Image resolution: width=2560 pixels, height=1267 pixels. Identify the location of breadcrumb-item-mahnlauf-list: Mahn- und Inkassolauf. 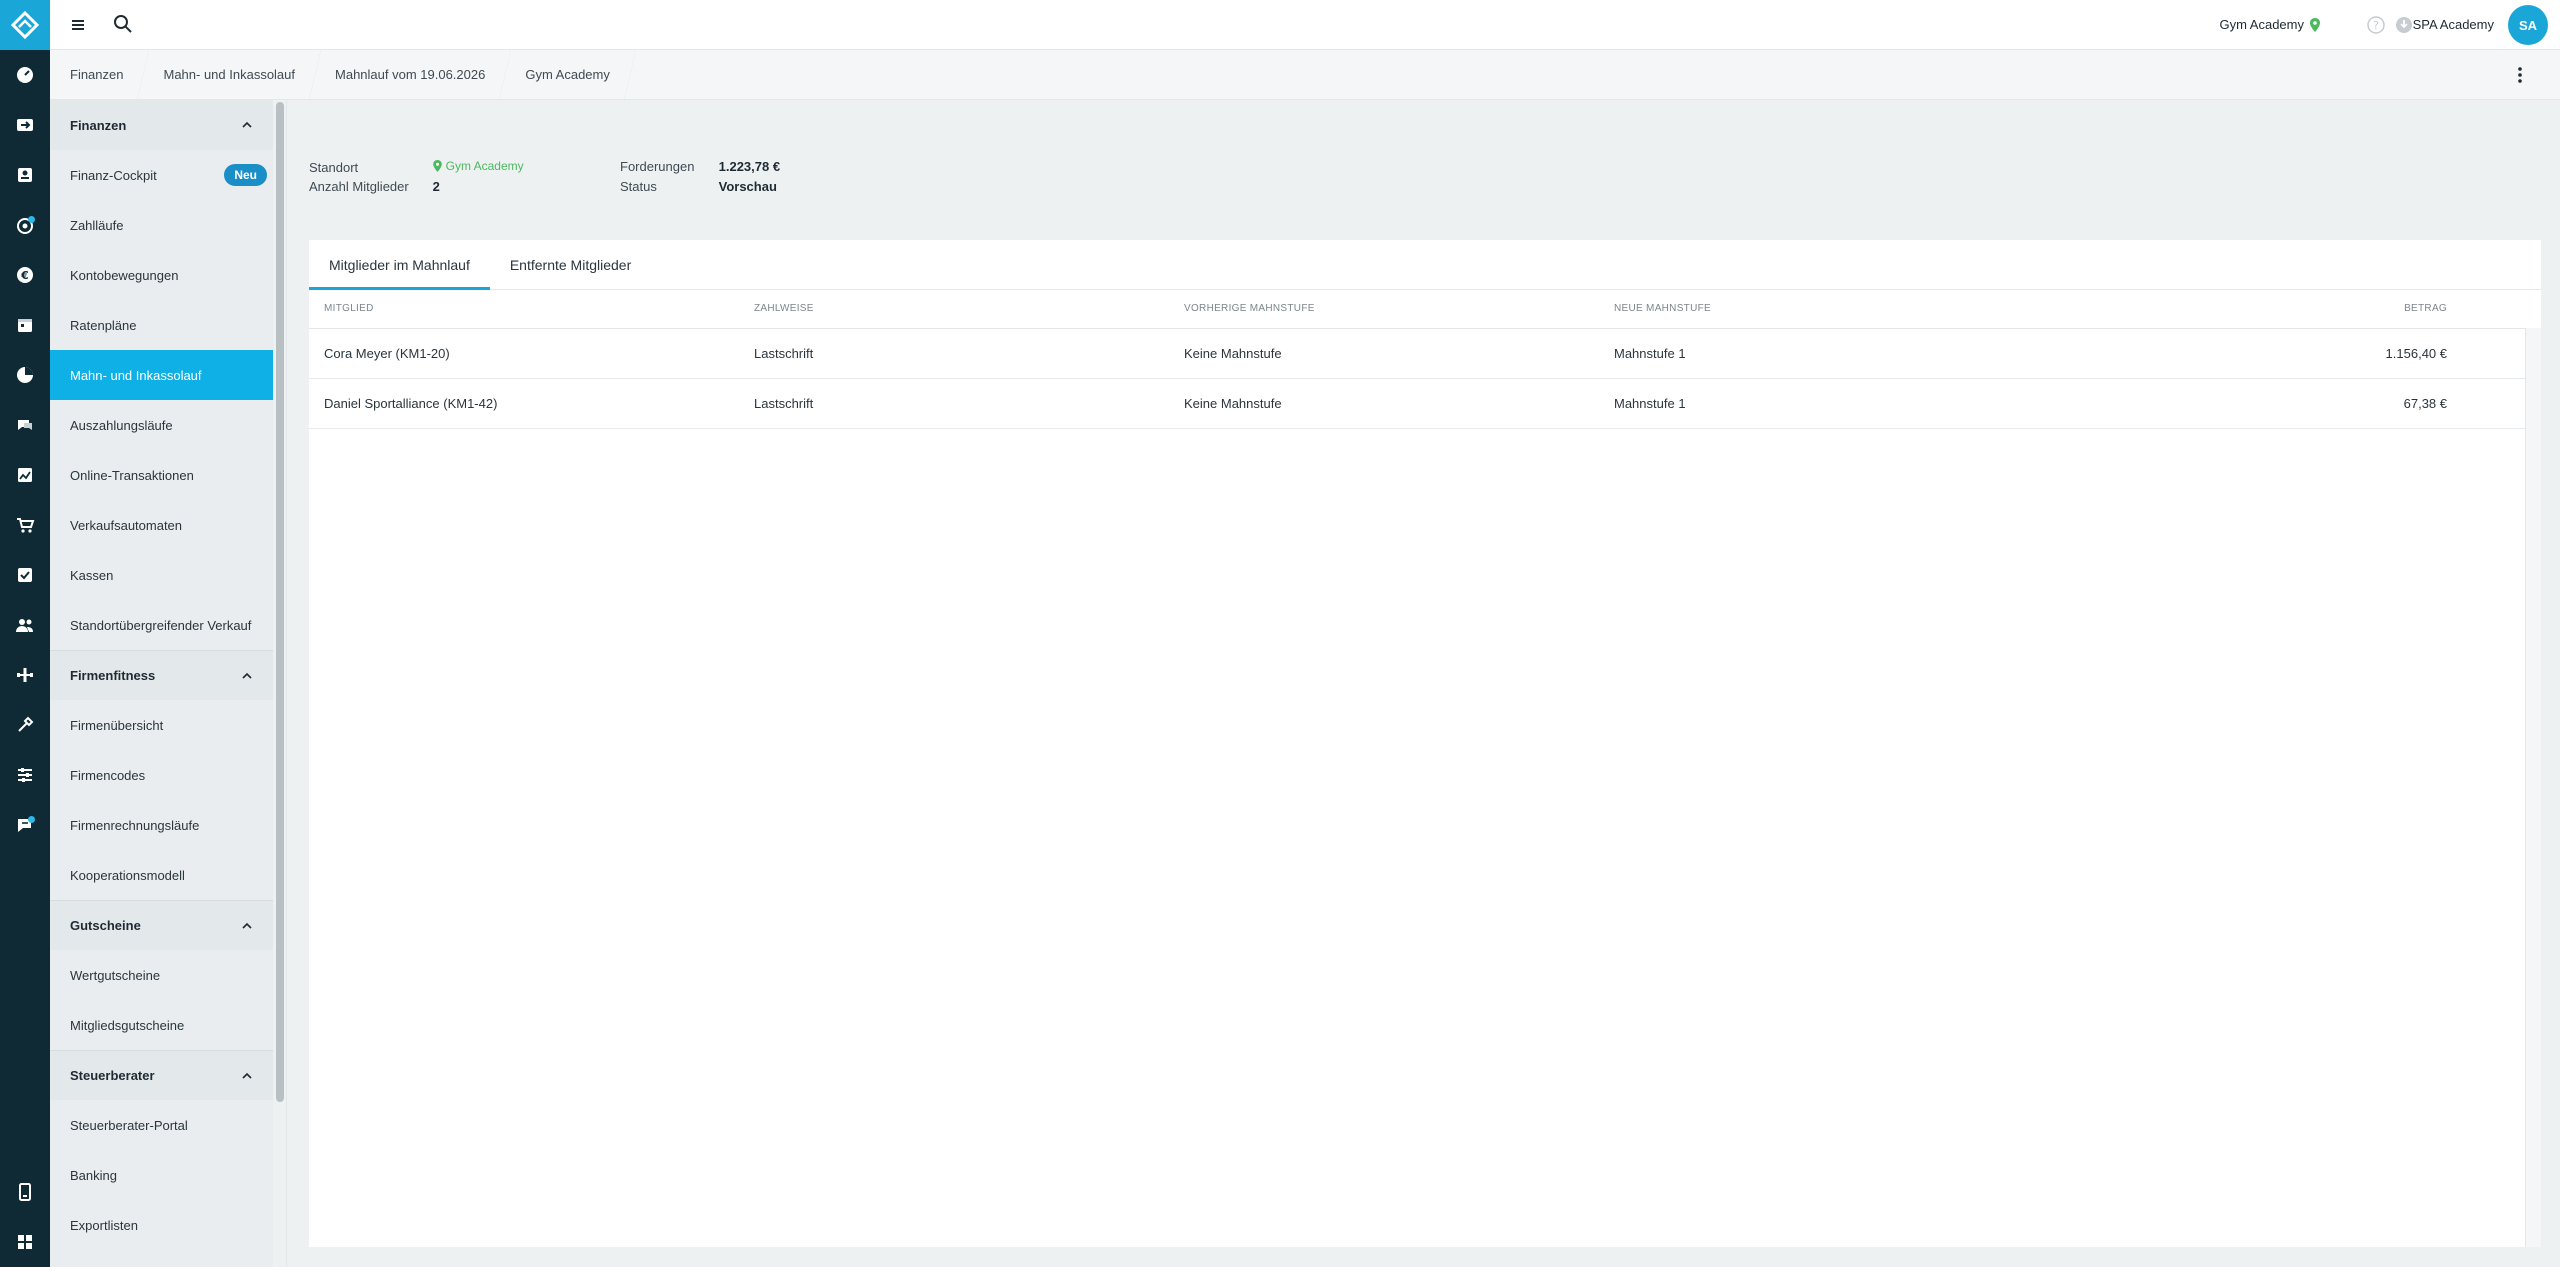
(232, 75).